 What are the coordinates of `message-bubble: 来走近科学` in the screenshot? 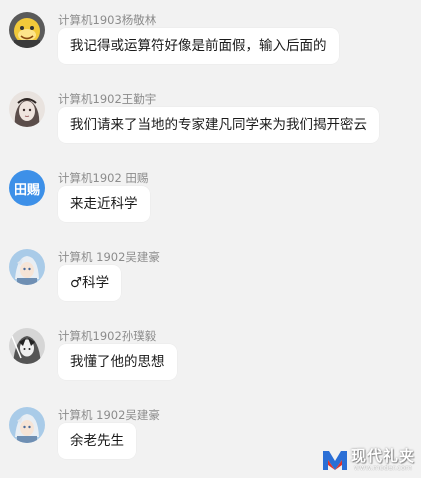 It's located at (104, 204).